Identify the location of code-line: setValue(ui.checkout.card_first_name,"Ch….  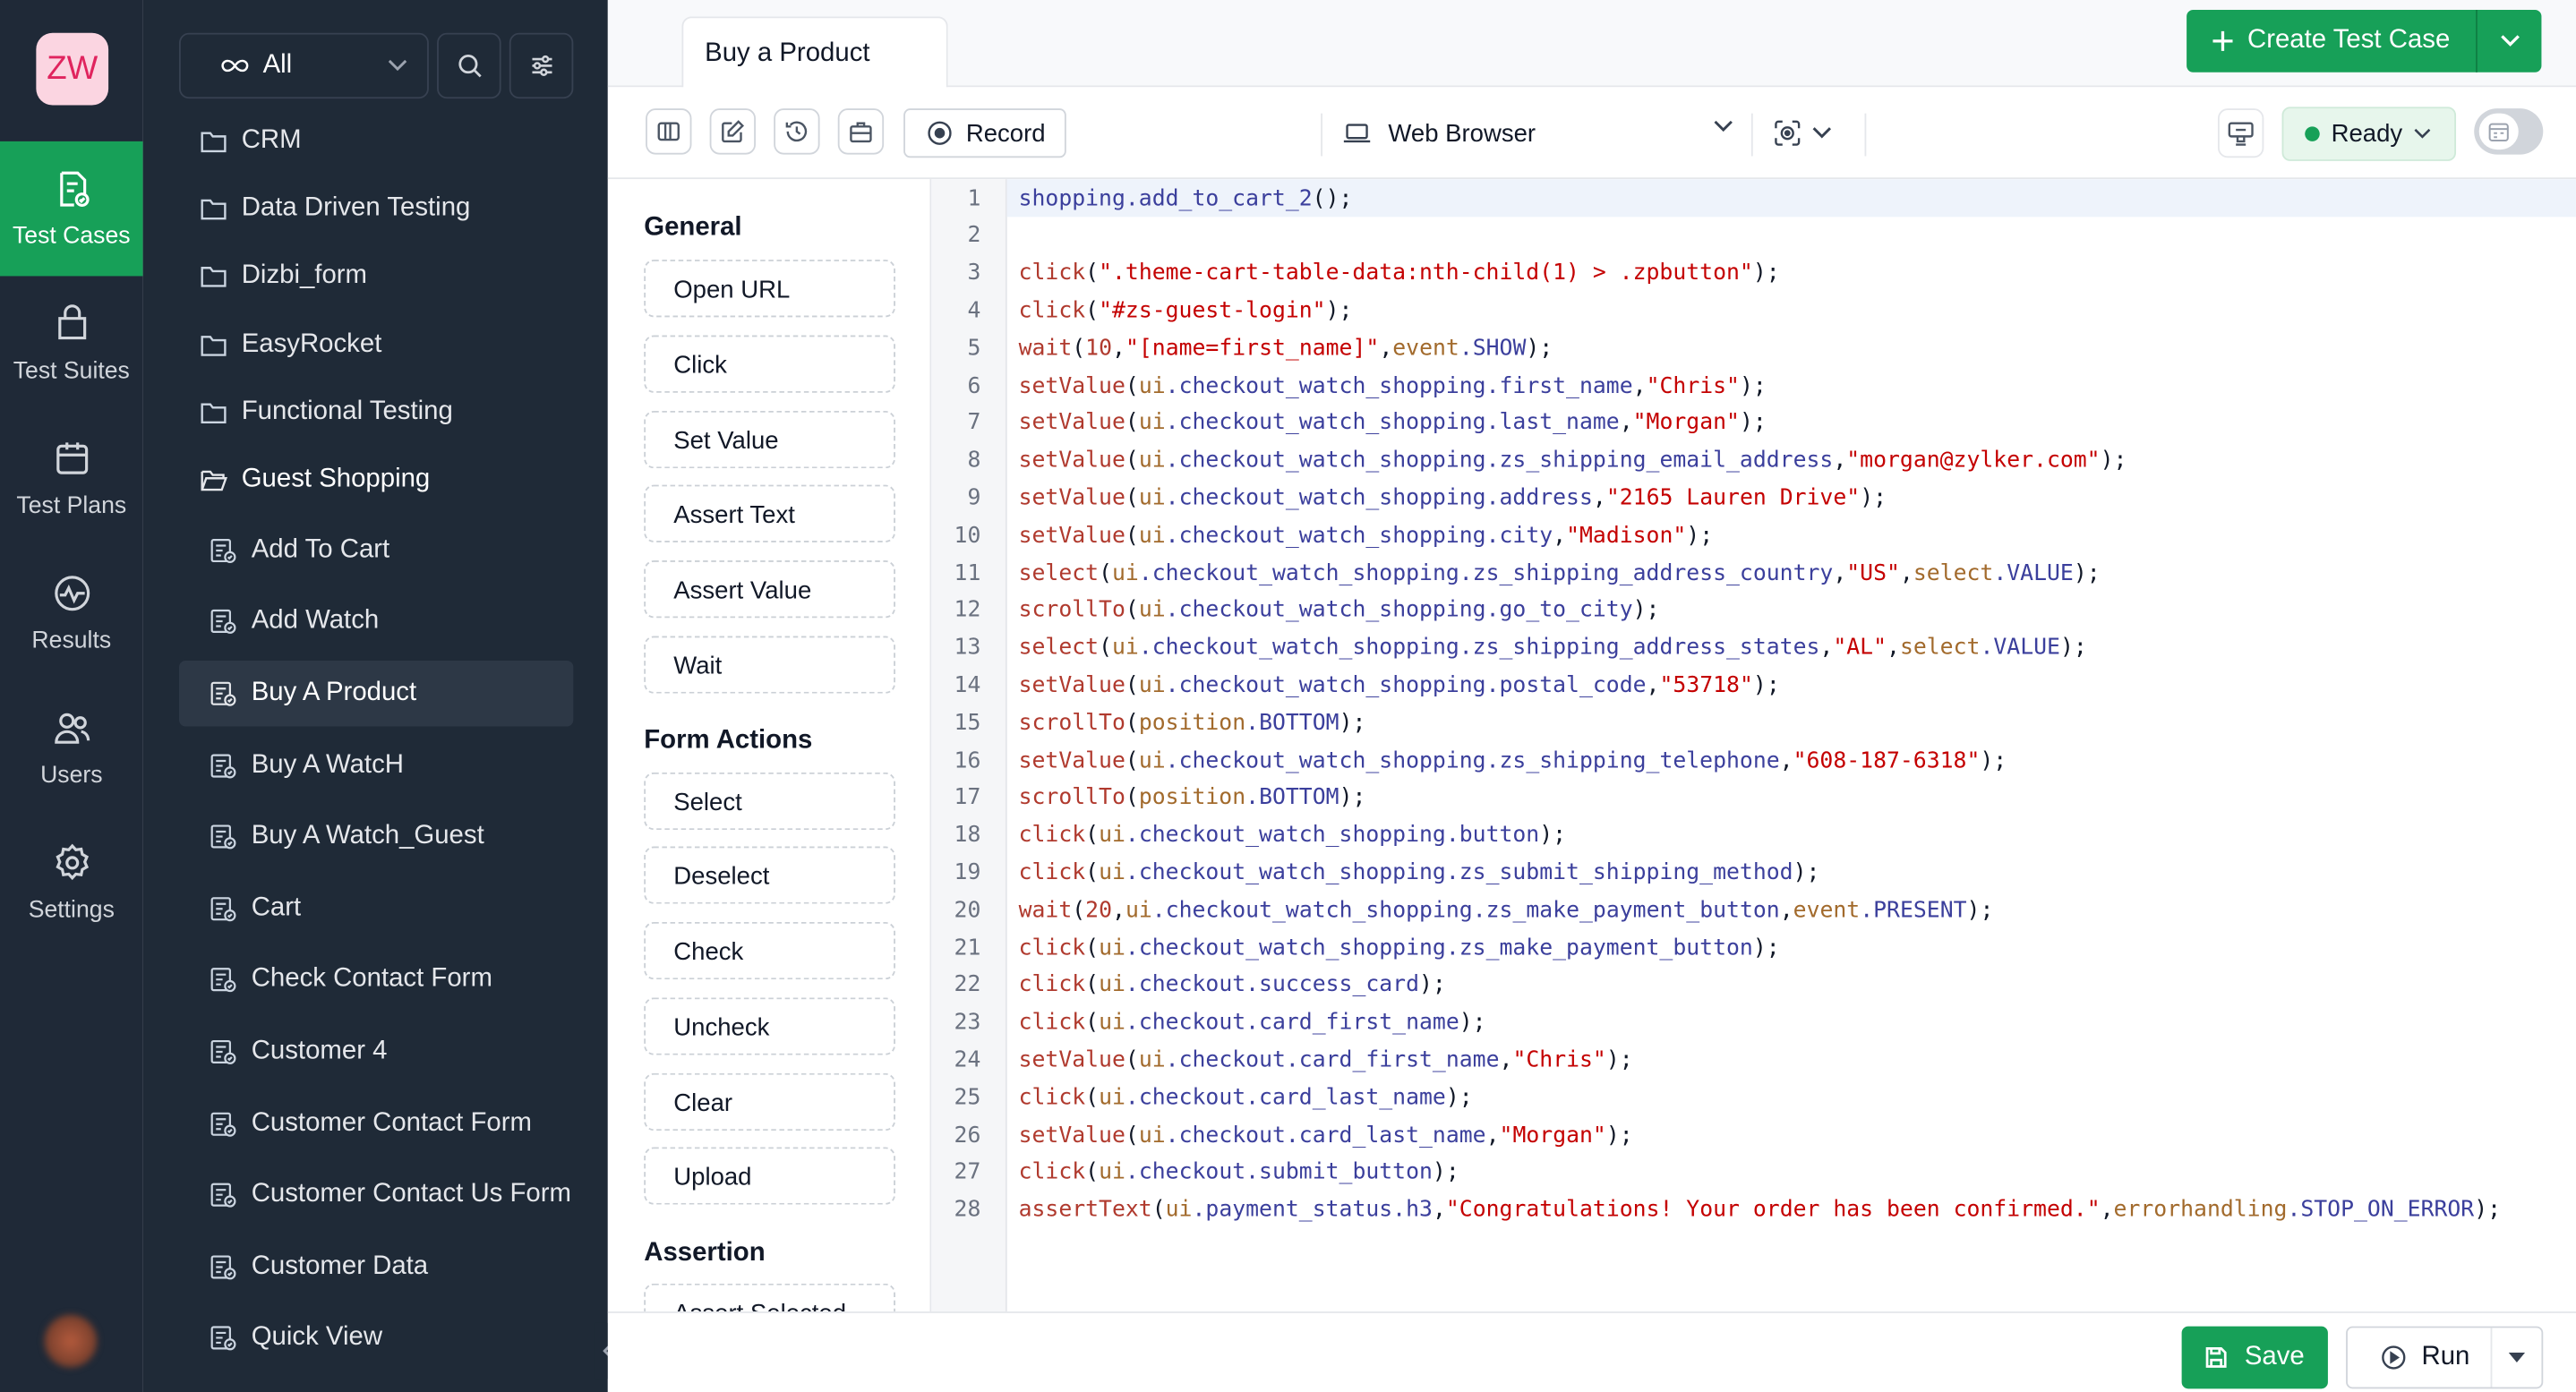
(1326, 1061).